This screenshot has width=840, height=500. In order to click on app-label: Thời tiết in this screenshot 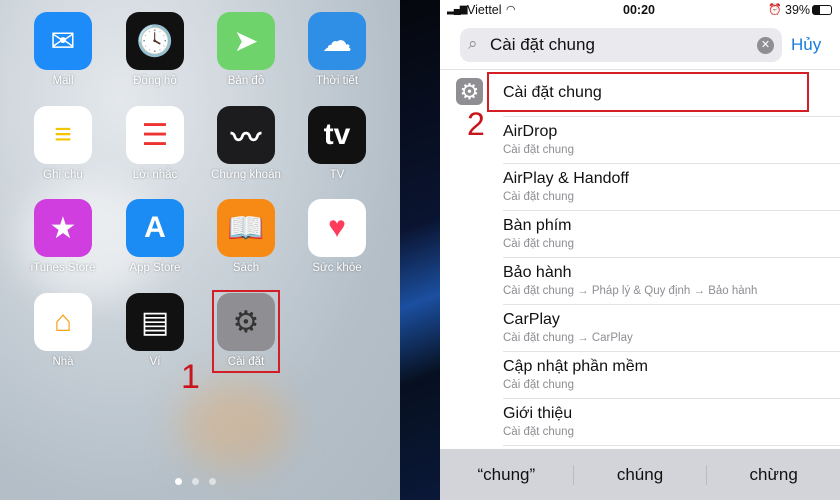, I will do `click(337, 81)`.